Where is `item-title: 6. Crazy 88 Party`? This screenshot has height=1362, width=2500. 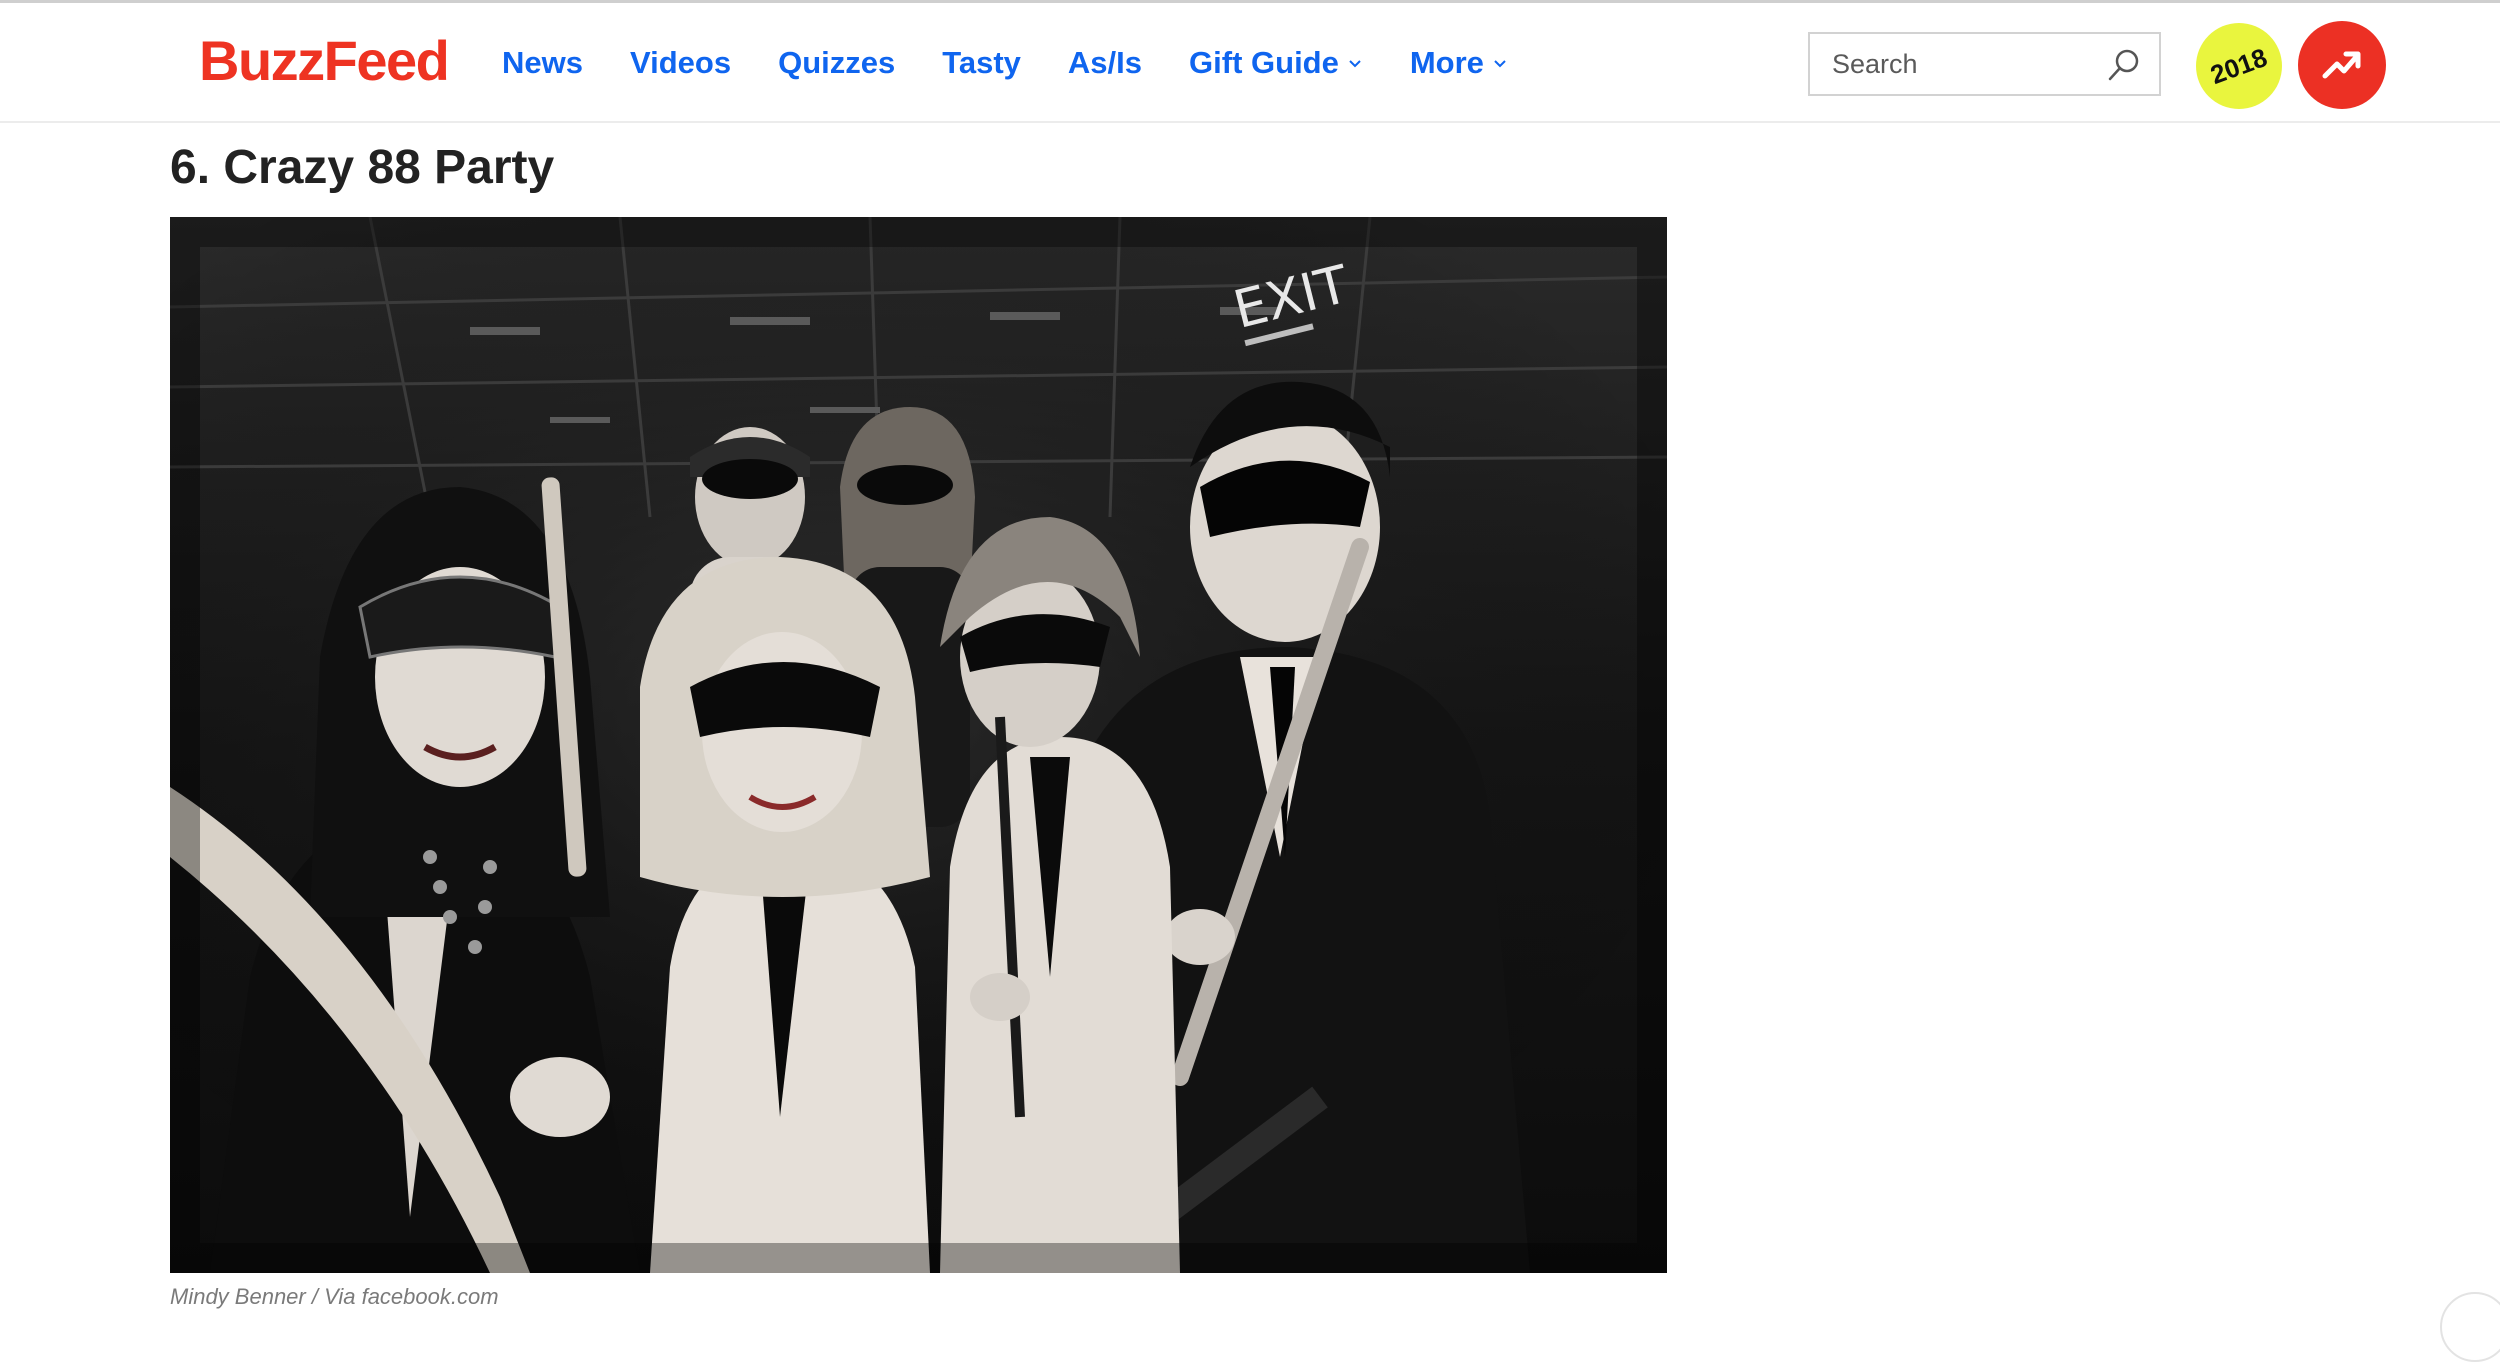 item-title: 6. Crazy 88 Party is located at coordinates (362, 167).